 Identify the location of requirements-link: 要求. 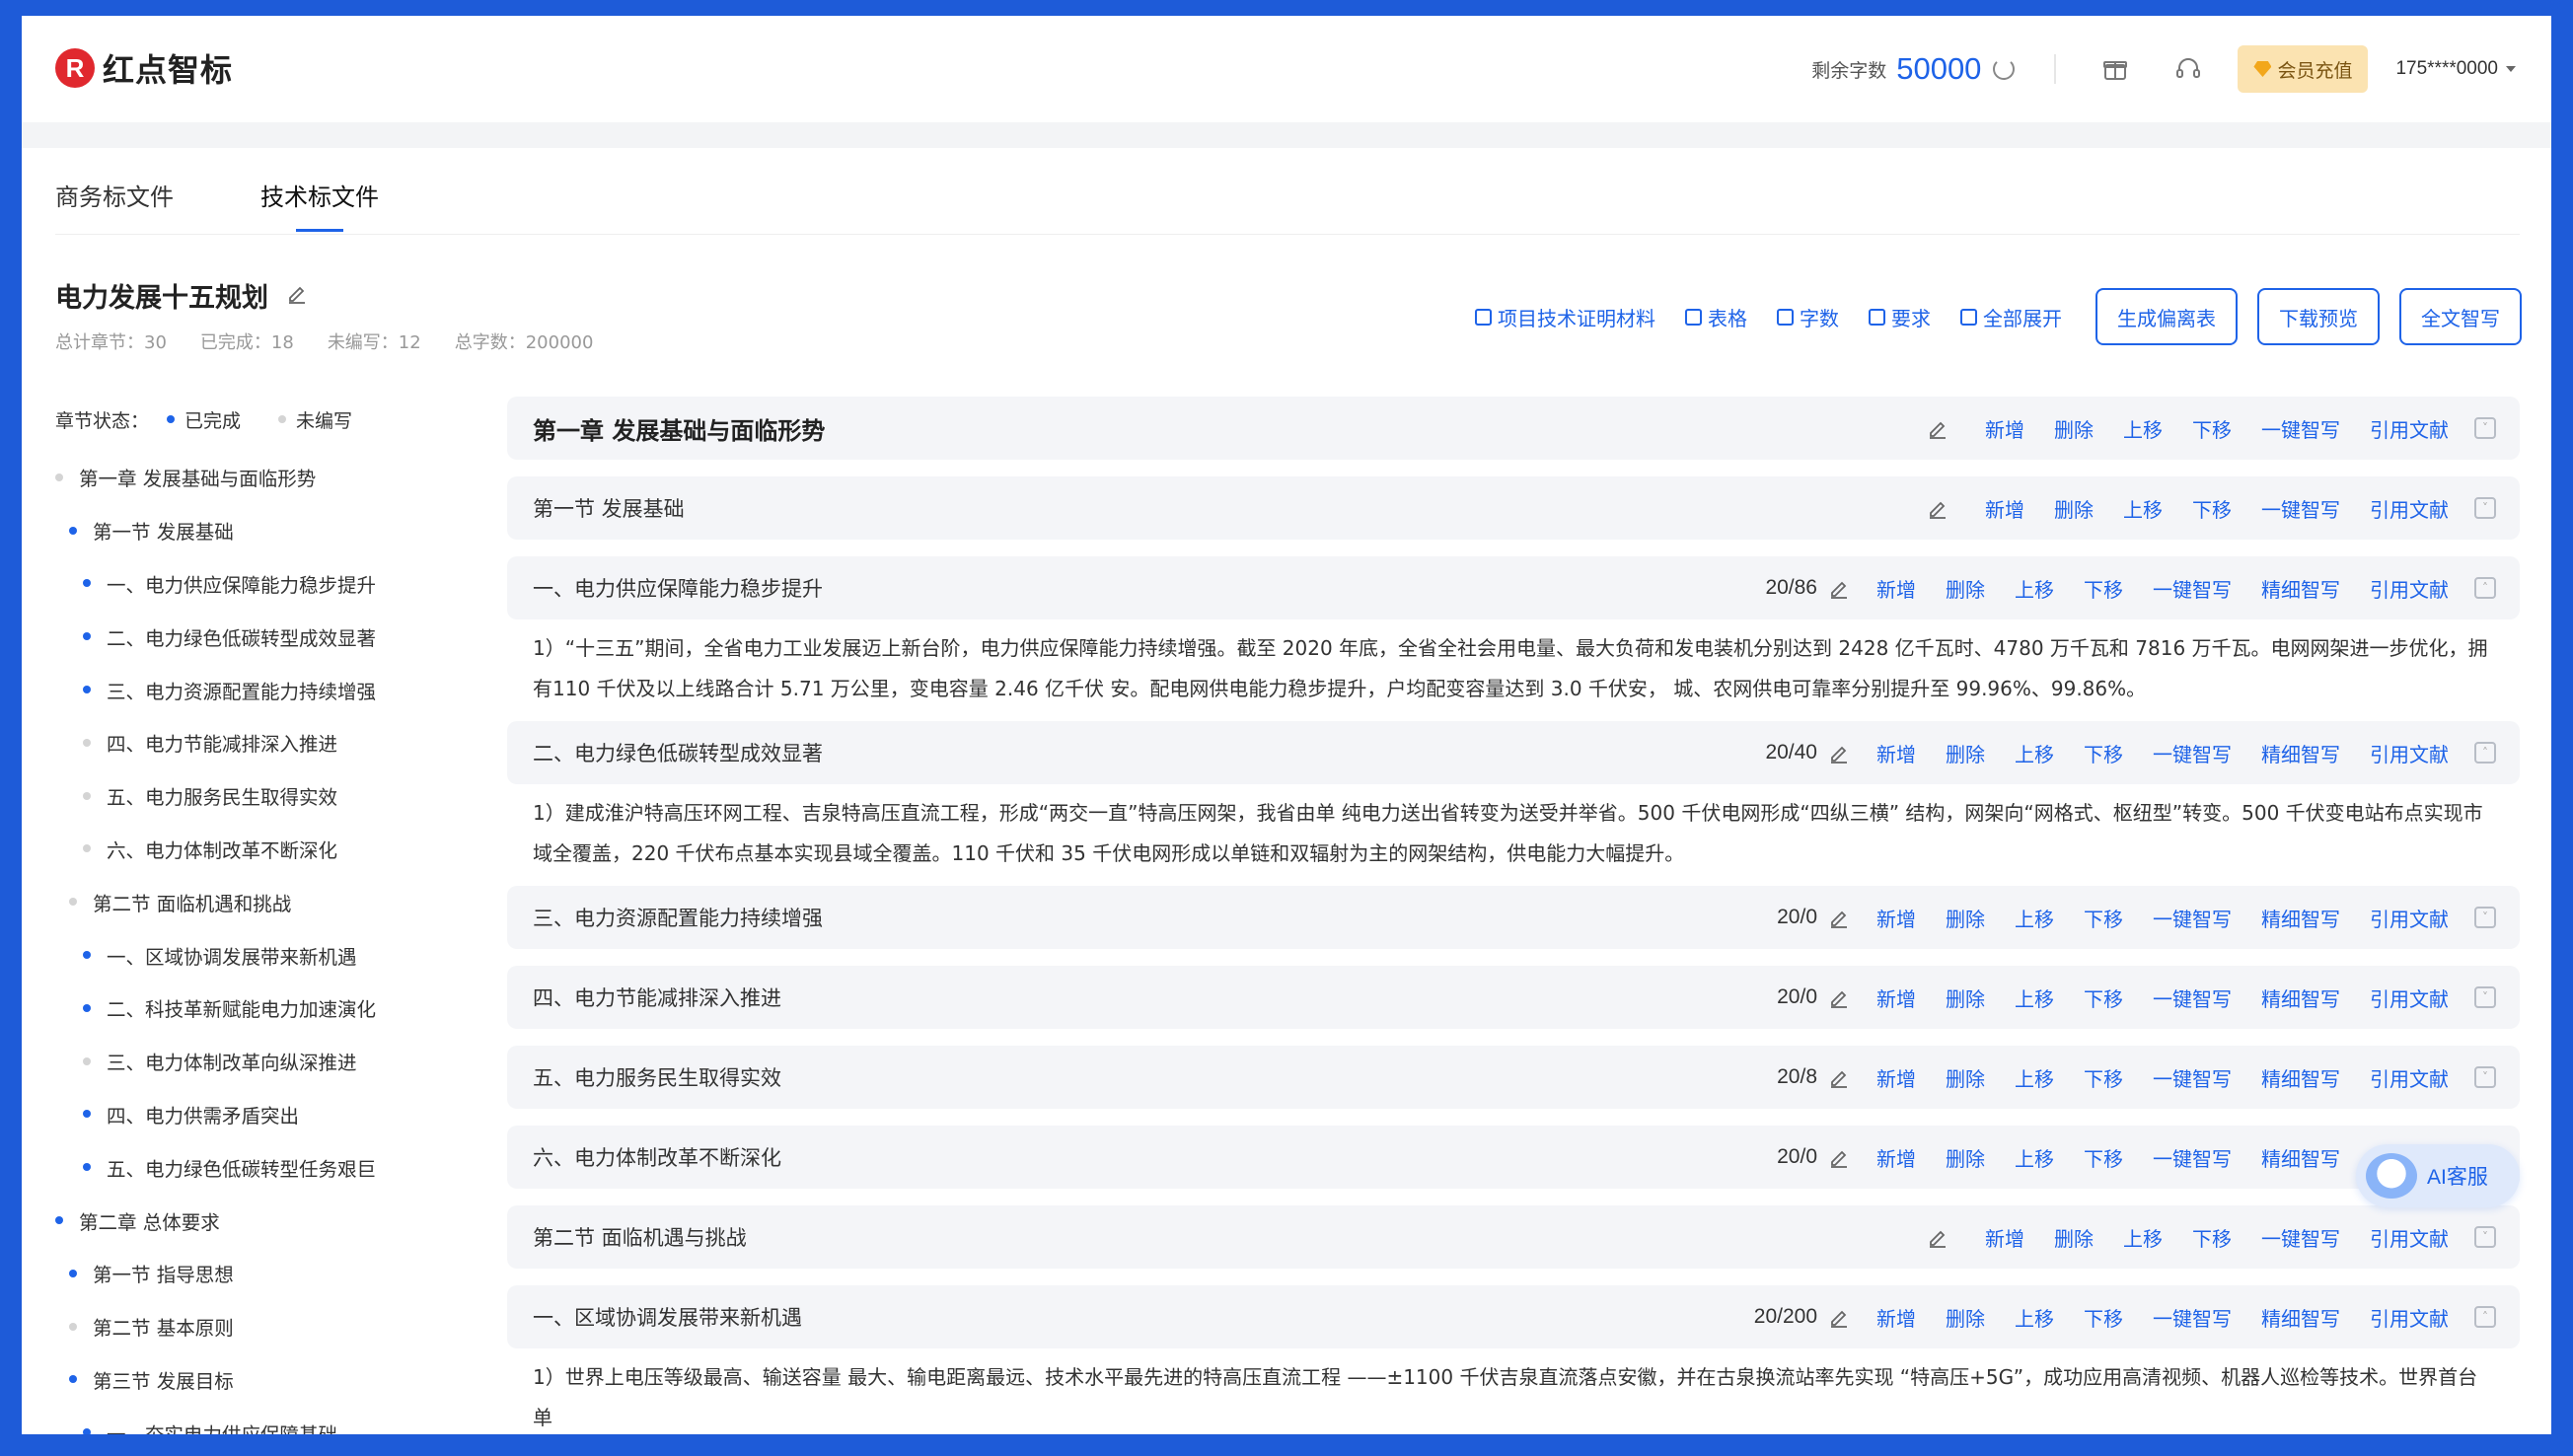
(1900, 317).